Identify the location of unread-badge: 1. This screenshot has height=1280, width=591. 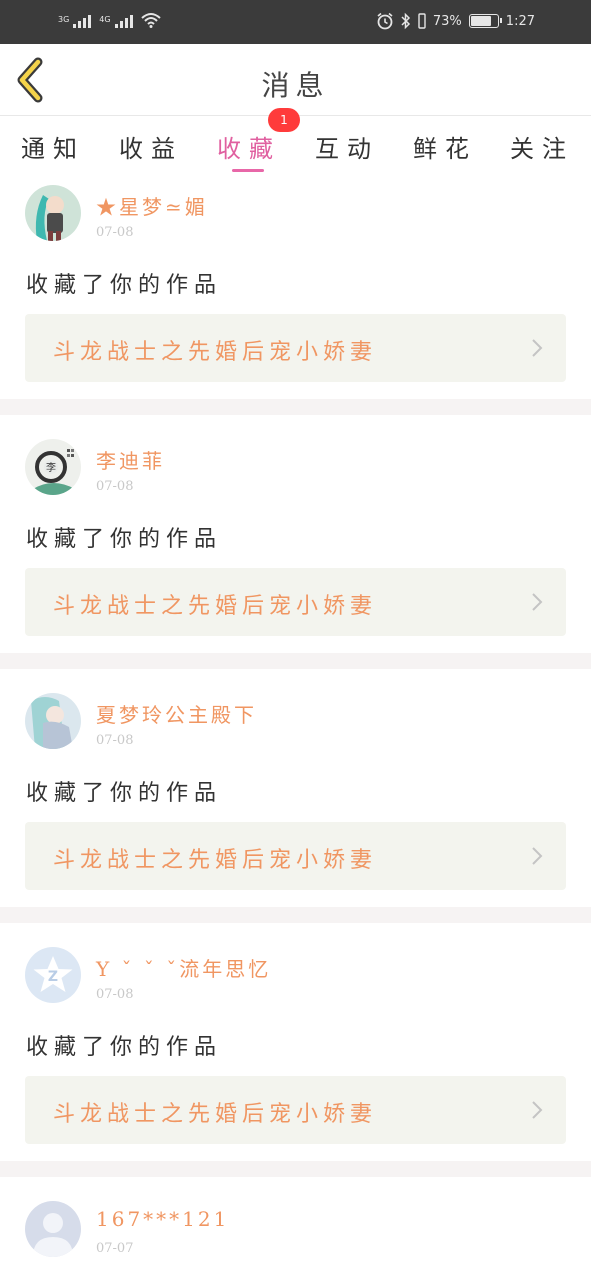
(284, 120).